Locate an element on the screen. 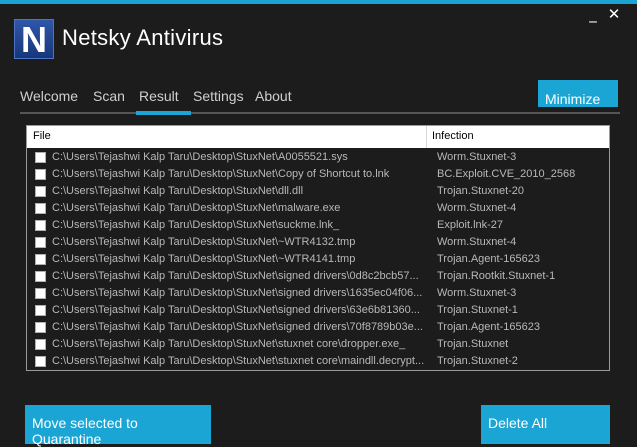 This screenshot has height=447, width=637. window-top-accent-bar is located at coordinates (318, 2).